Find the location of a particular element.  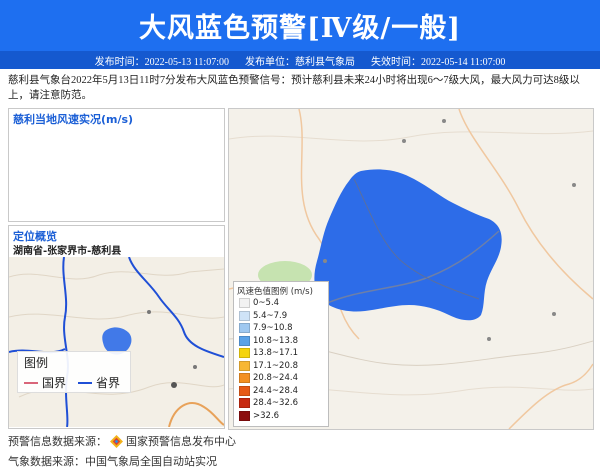

wind-range-label: 5.4~7.9 is located at coordinates (270, 315).